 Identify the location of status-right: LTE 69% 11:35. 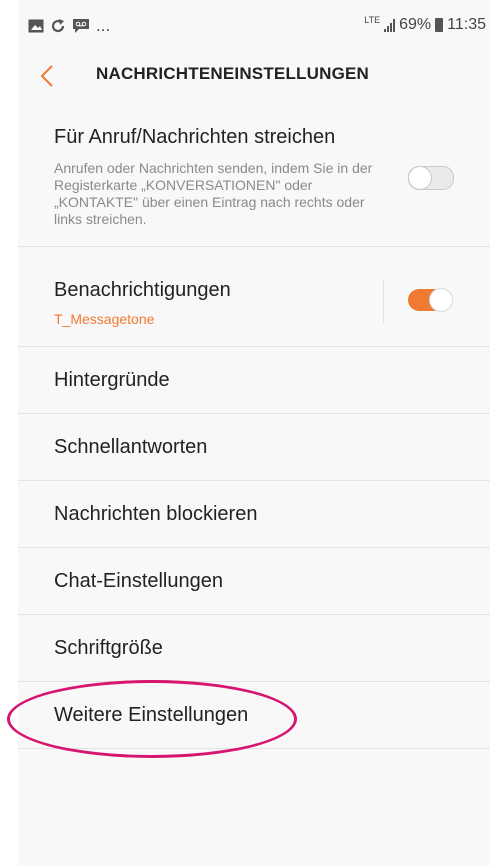
(425, 24).